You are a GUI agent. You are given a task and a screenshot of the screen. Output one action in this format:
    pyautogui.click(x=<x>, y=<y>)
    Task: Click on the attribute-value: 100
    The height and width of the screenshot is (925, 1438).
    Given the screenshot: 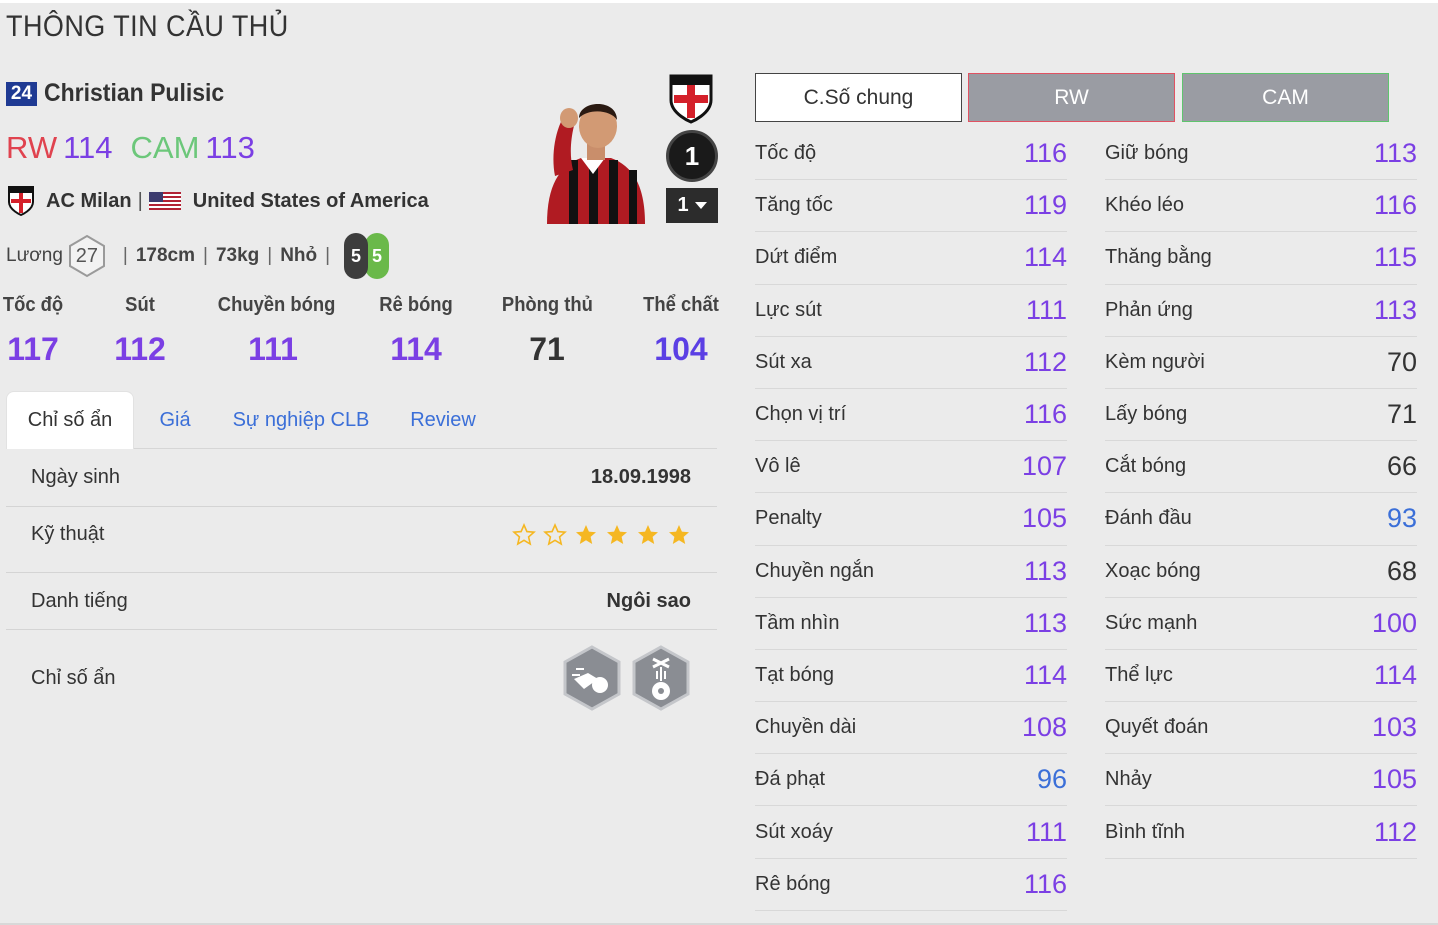 What is the action you would take?
    pyautogui.click(x=1394, y=622)
    